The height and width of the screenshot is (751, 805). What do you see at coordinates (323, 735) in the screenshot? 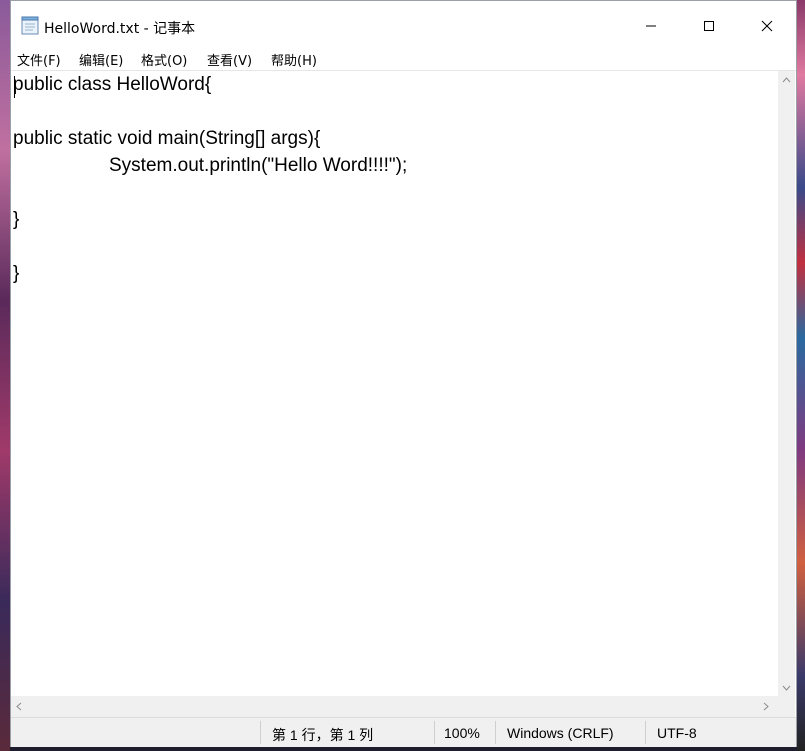
I see `cursor-position: 第 1 行，第 1 列` at bounding box center [323, 735].